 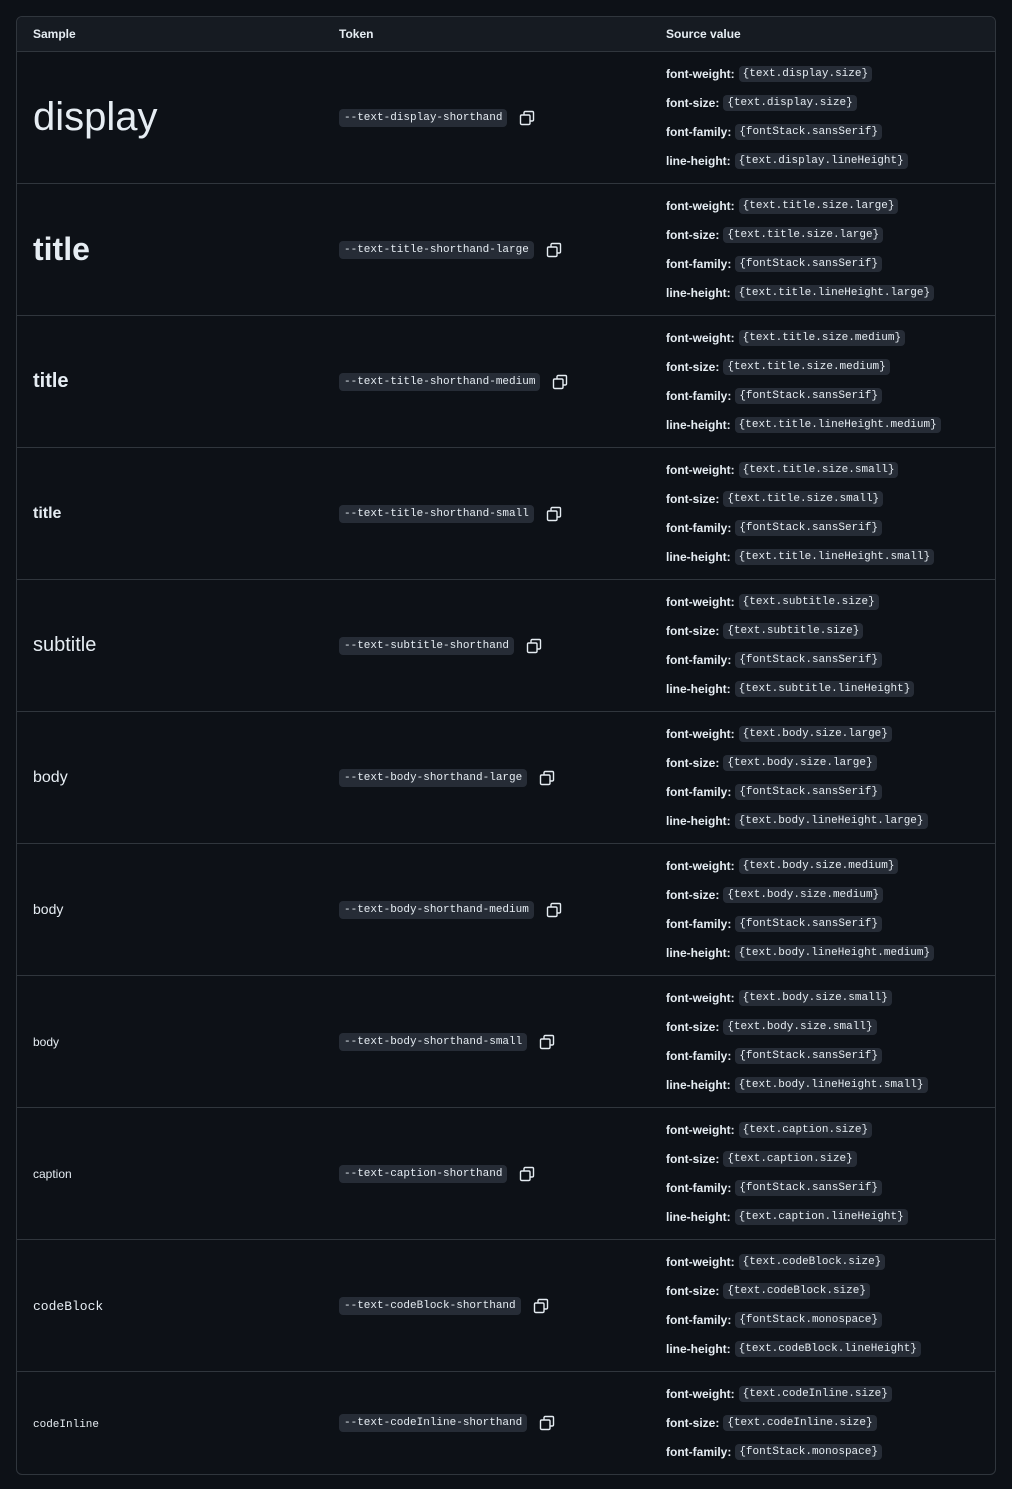 What do you see at coordinates (837, 424) in the screenshot?
I see `value-line-height: {text.title.lineHeight.medium}` at bounding box center [837, 424].